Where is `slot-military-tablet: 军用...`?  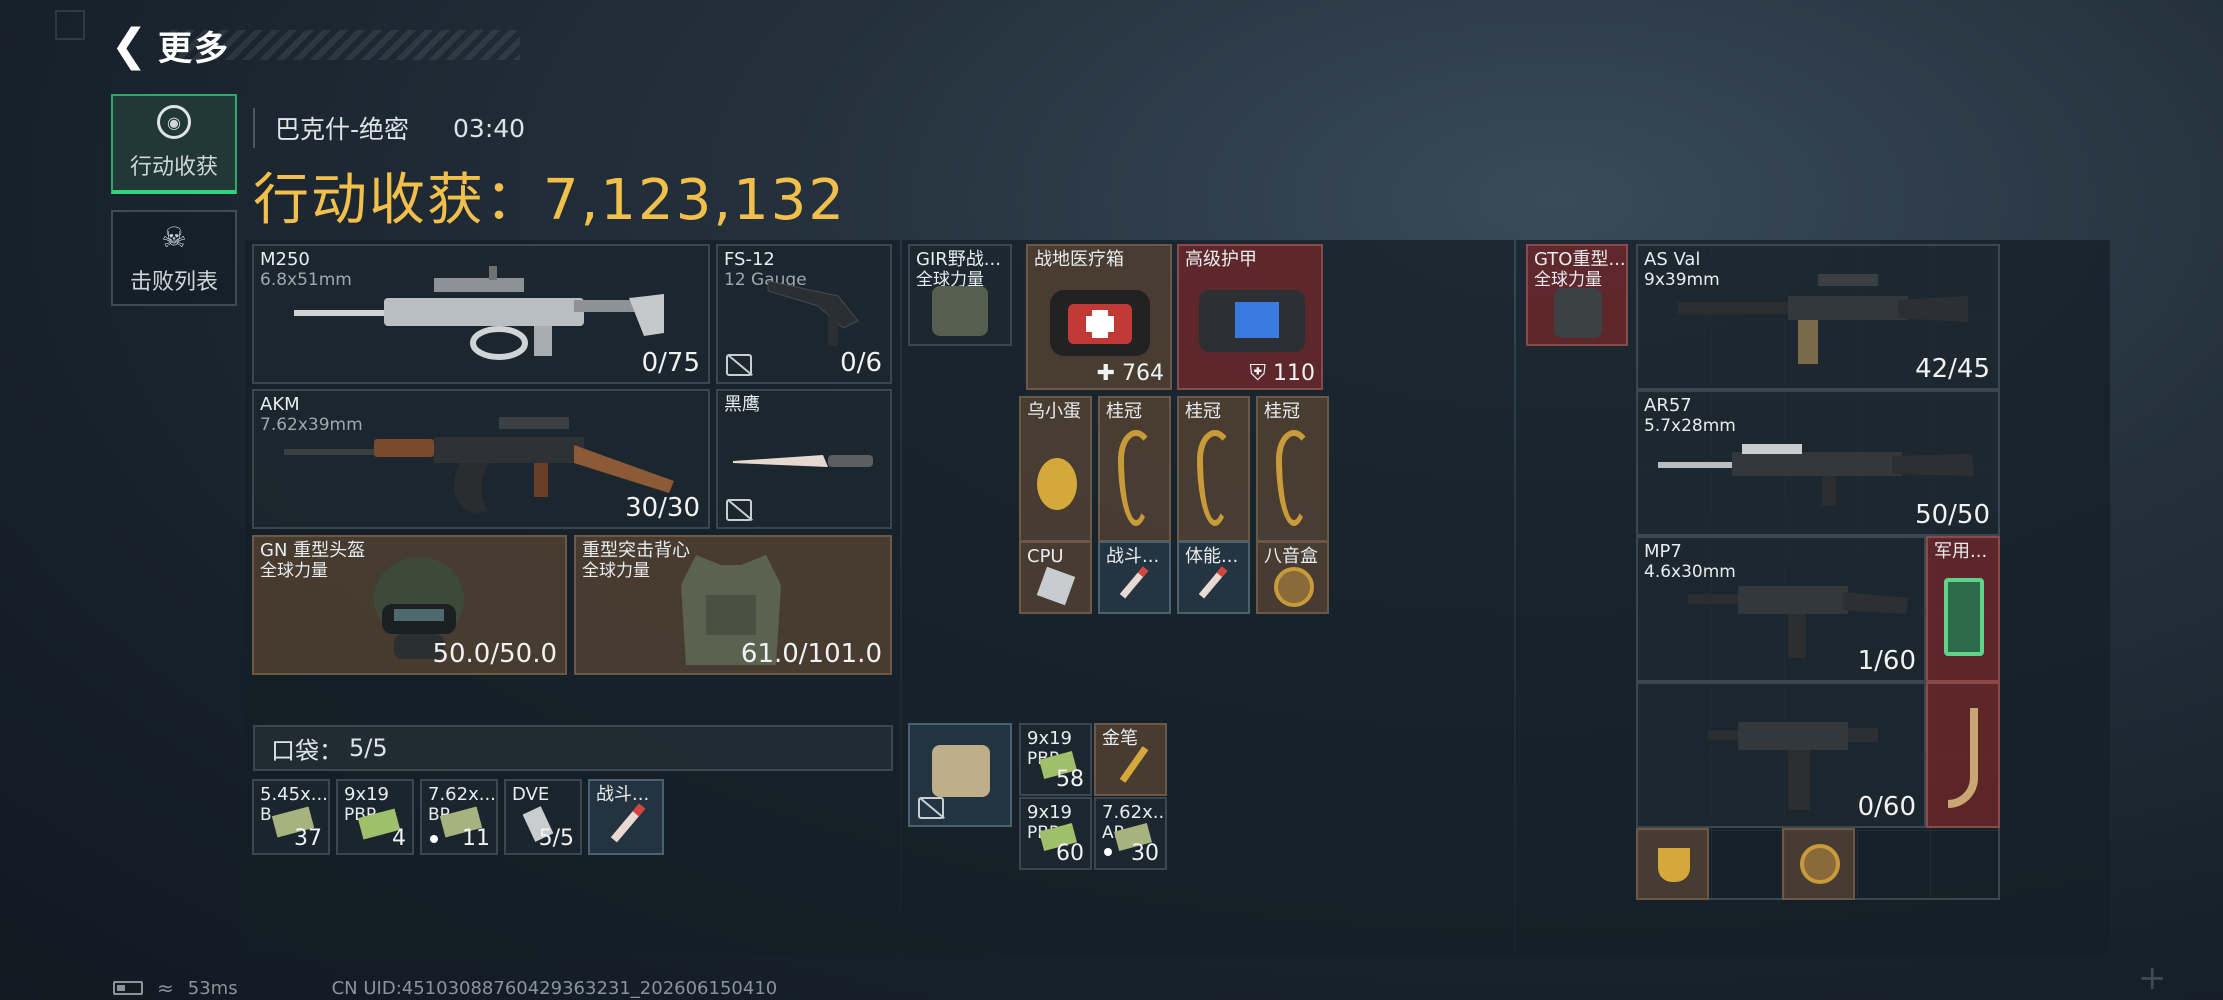
slot-military-tablet: 军用... is located at coordinates (1963, 609).